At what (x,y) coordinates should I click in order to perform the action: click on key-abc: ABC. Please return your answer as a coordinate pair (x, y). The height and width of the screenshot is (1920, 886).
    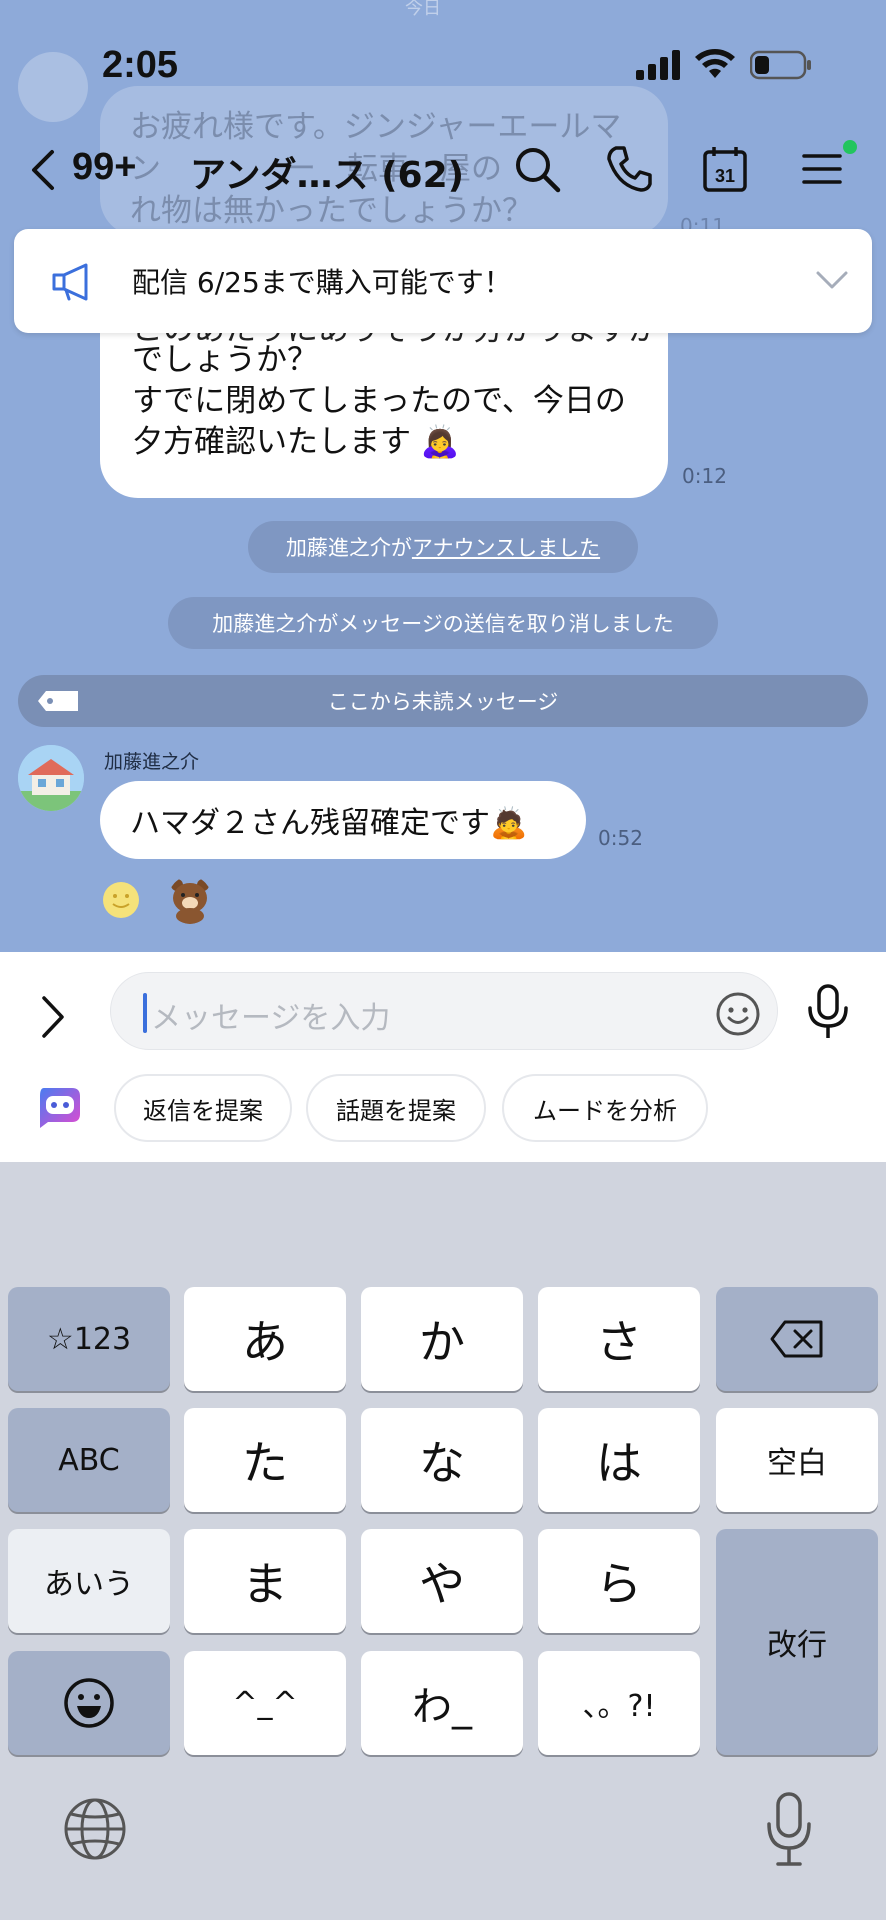
    Looking at the image, I should click on (89, 1460).